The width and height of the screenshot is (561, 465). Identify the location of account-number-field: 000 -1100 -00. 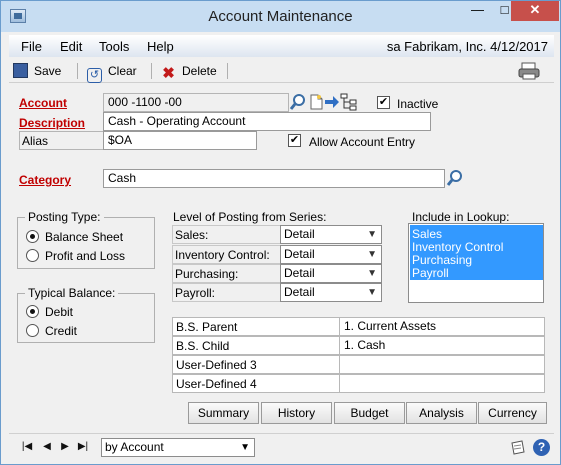
(196, 102).